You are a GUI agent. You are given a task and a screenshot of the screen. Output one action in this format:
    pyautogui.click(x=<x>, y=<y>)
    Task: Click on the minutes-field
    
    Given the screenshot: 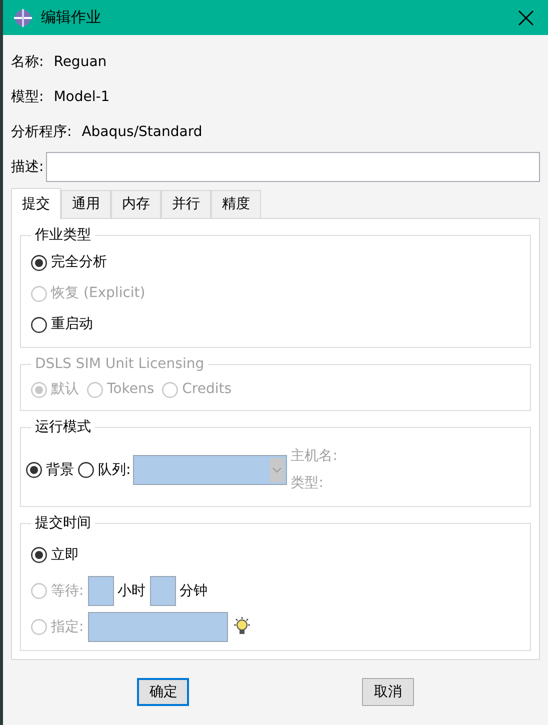 What is the action you would take?
    pyautogui.click(x=163, y=591)
    